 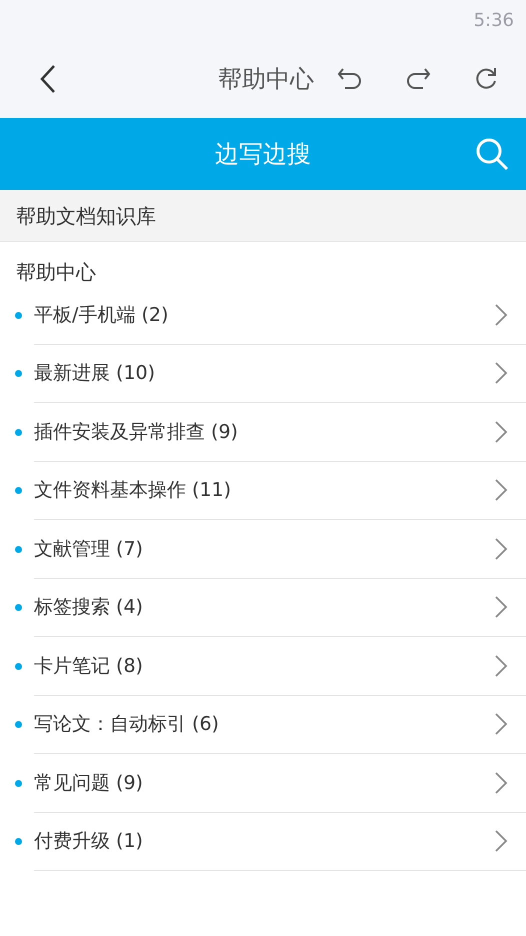 What do you see at coordinates (418, 79) in the screenshot?
I see `redo-icon` at bounding box center [418, 79].